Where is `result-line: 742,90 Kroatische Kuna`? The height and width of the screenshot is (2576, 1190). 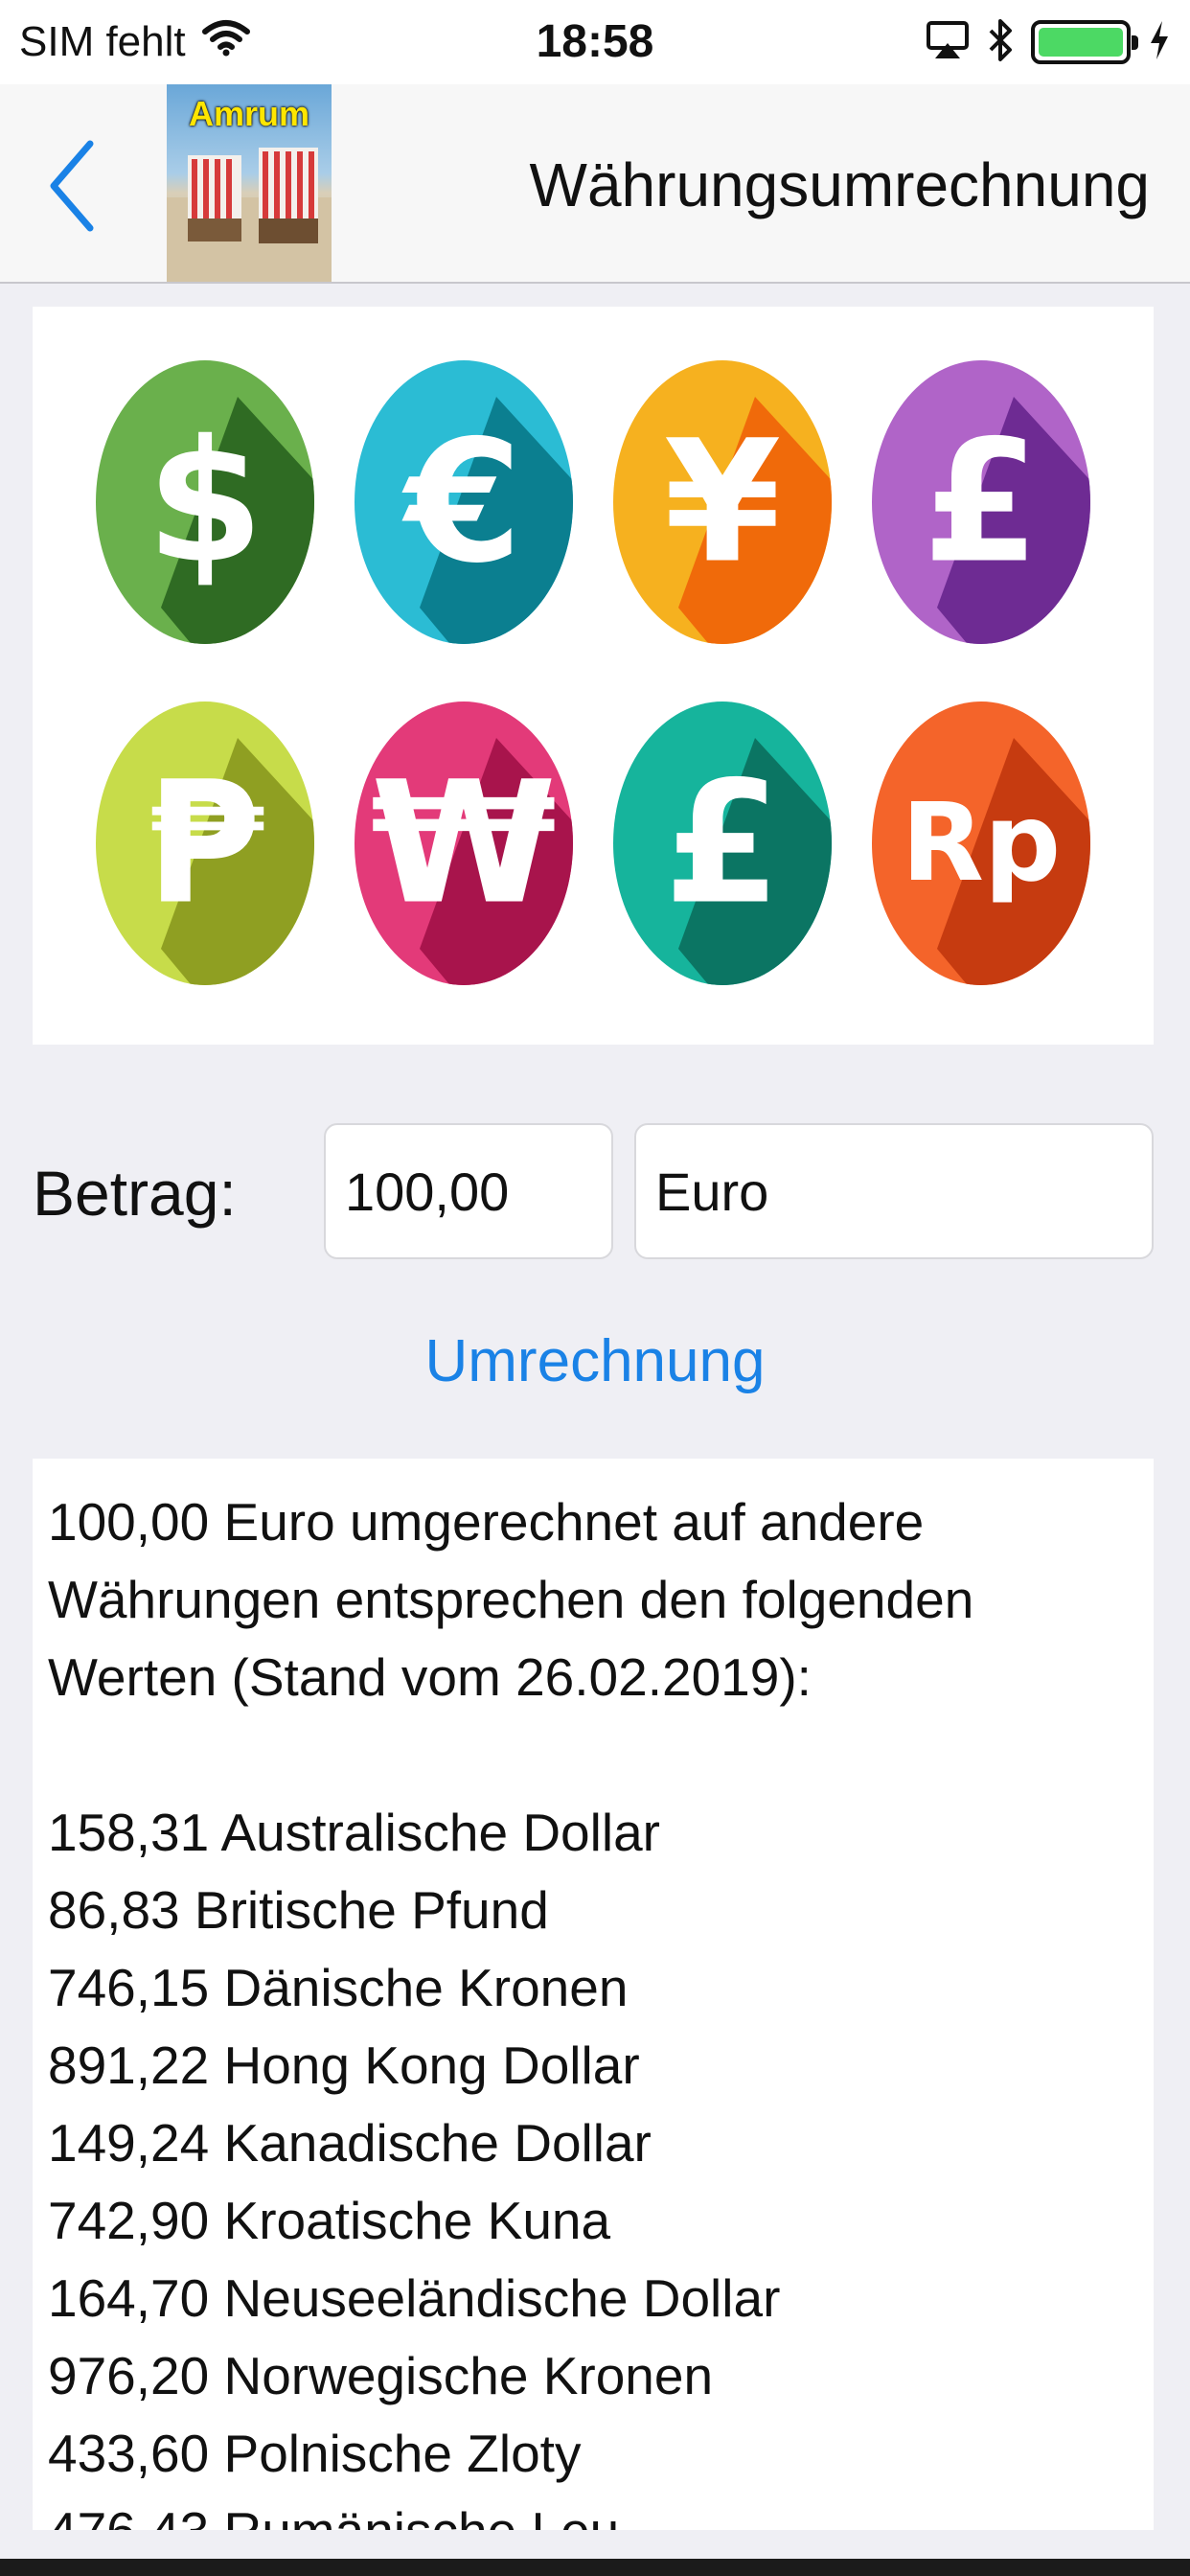 result-line: 742,90 Kroatische Kuna is located at coordinates (329, 2220).